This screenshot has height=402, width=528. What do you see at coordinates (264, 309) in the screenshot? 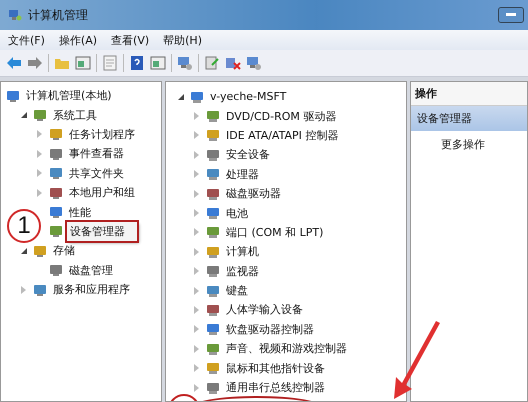
I see `device-category: 人体学输入设备` at bounding box center [264, 309].